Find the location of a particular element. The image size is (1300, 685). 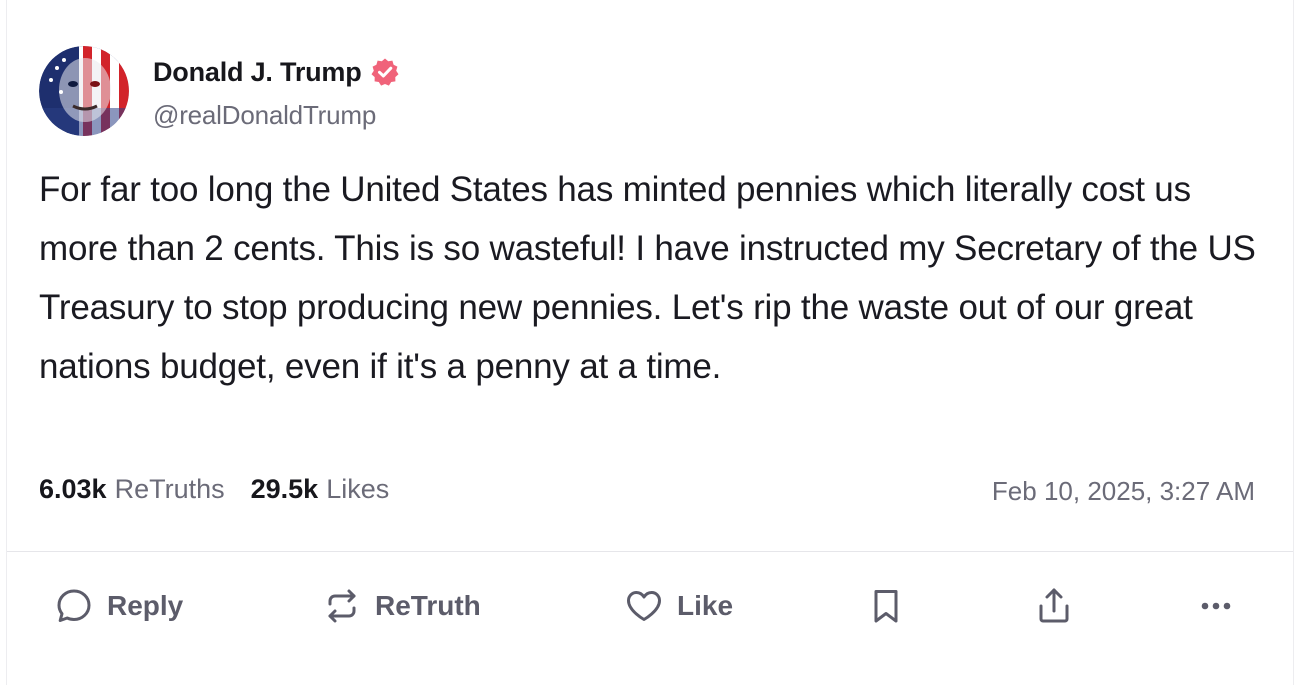

more-icon is located at coordinates (1216, 606).